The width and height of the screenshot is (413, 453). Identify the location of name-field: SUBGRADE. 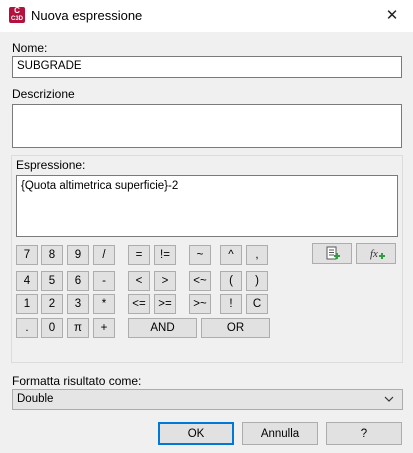
(207, 67).